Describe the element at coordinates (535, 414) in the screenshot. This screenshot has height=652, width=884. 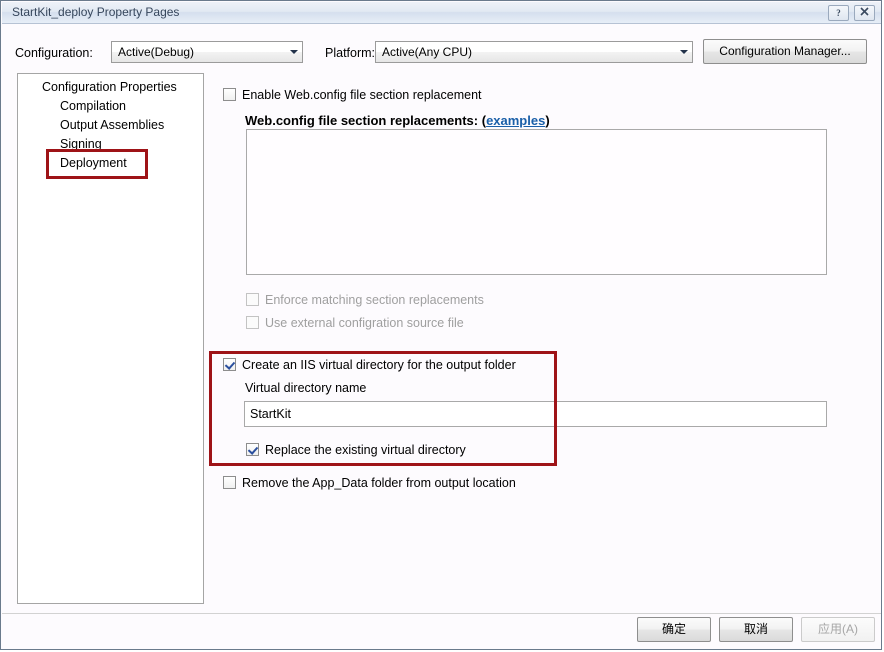
I see `virtual-directory-name-input` at that location.